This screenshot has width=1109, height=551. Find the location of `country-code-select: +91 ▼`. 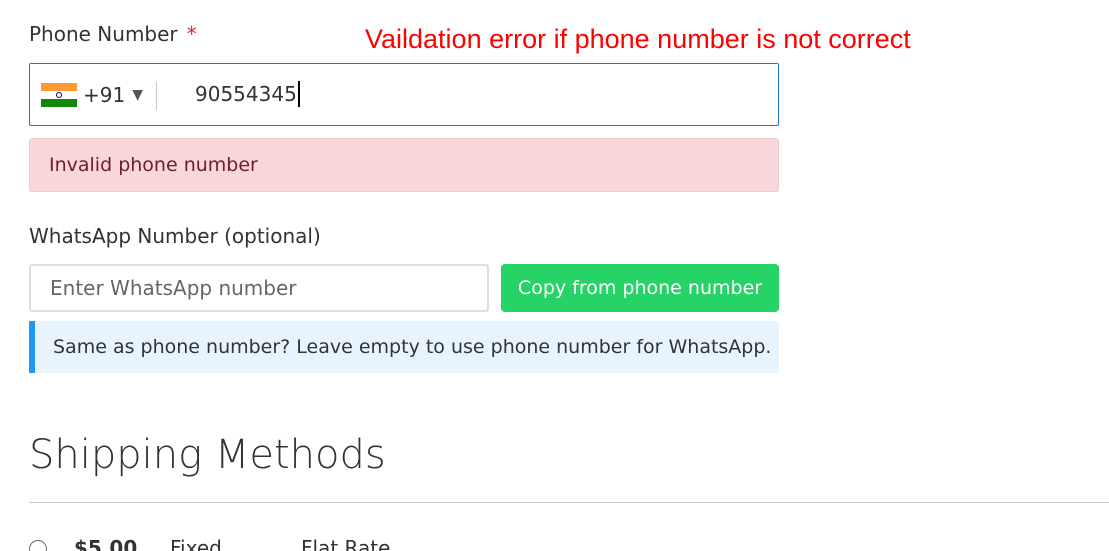

country-code-select: +91 ▼ is located at coordinates (92, 94).